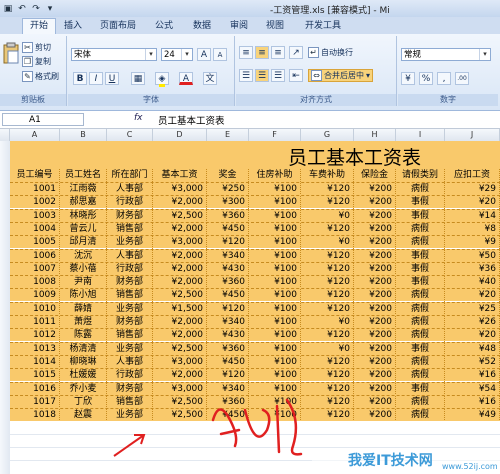 This screenshot has height=474, width=500. Describe the element at coordinates (472, 229) in the screenshot. I see `table-cell: ¥8` at that location.